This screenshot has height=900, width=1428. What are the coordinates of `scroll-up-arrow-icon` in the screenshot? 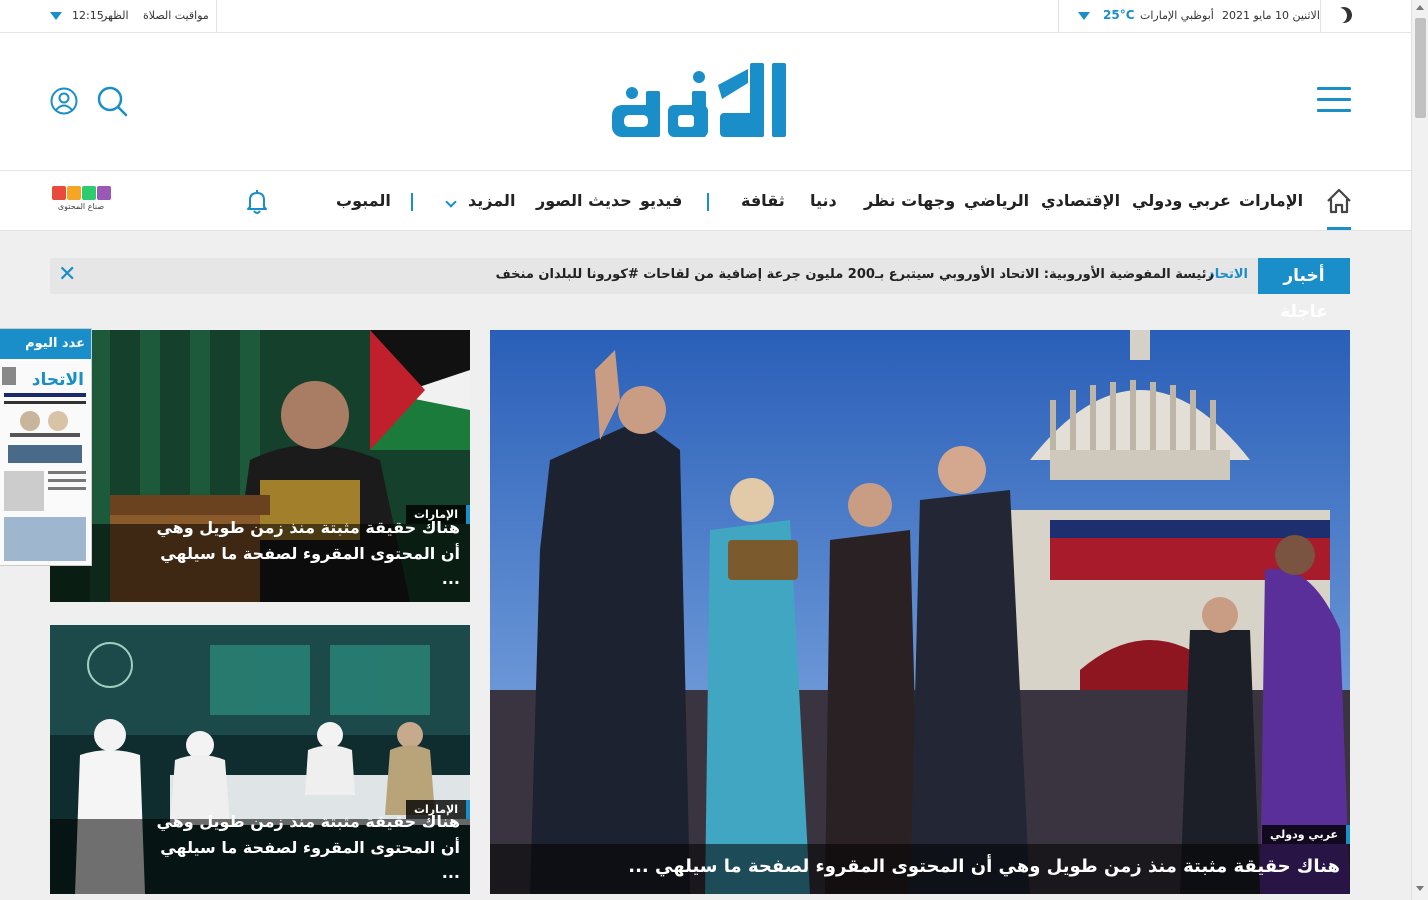 It's located at (1420, 7).